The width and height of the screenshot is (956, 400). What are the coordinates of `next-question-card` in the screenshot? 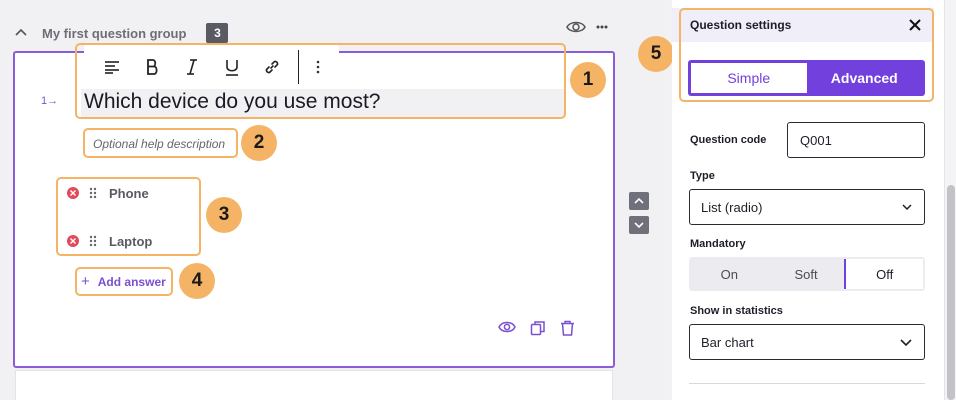 It's located at (314, 385).